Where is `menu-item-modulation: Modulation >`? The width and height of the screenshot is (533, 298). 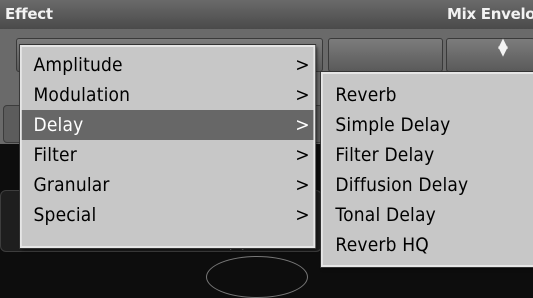
menu-item-modulation: Modulation > is located at coordinates (168, 95).